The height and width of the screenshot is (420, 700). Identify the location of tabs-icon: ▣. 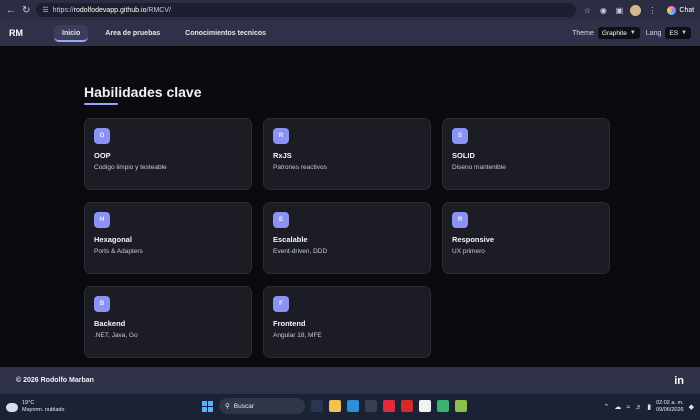
(619, 10).